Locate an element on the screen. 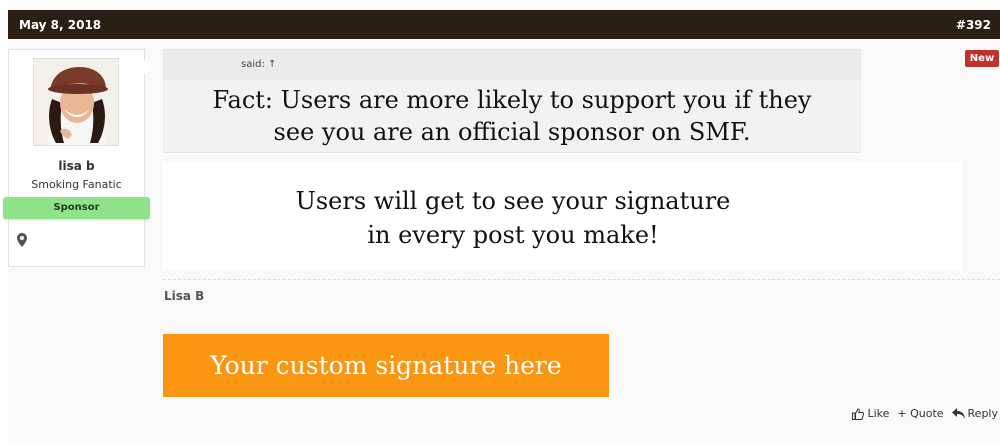 This screenshot has height=444, width=1000. signature-name: Lisa B is located at coordinates (184, 296).